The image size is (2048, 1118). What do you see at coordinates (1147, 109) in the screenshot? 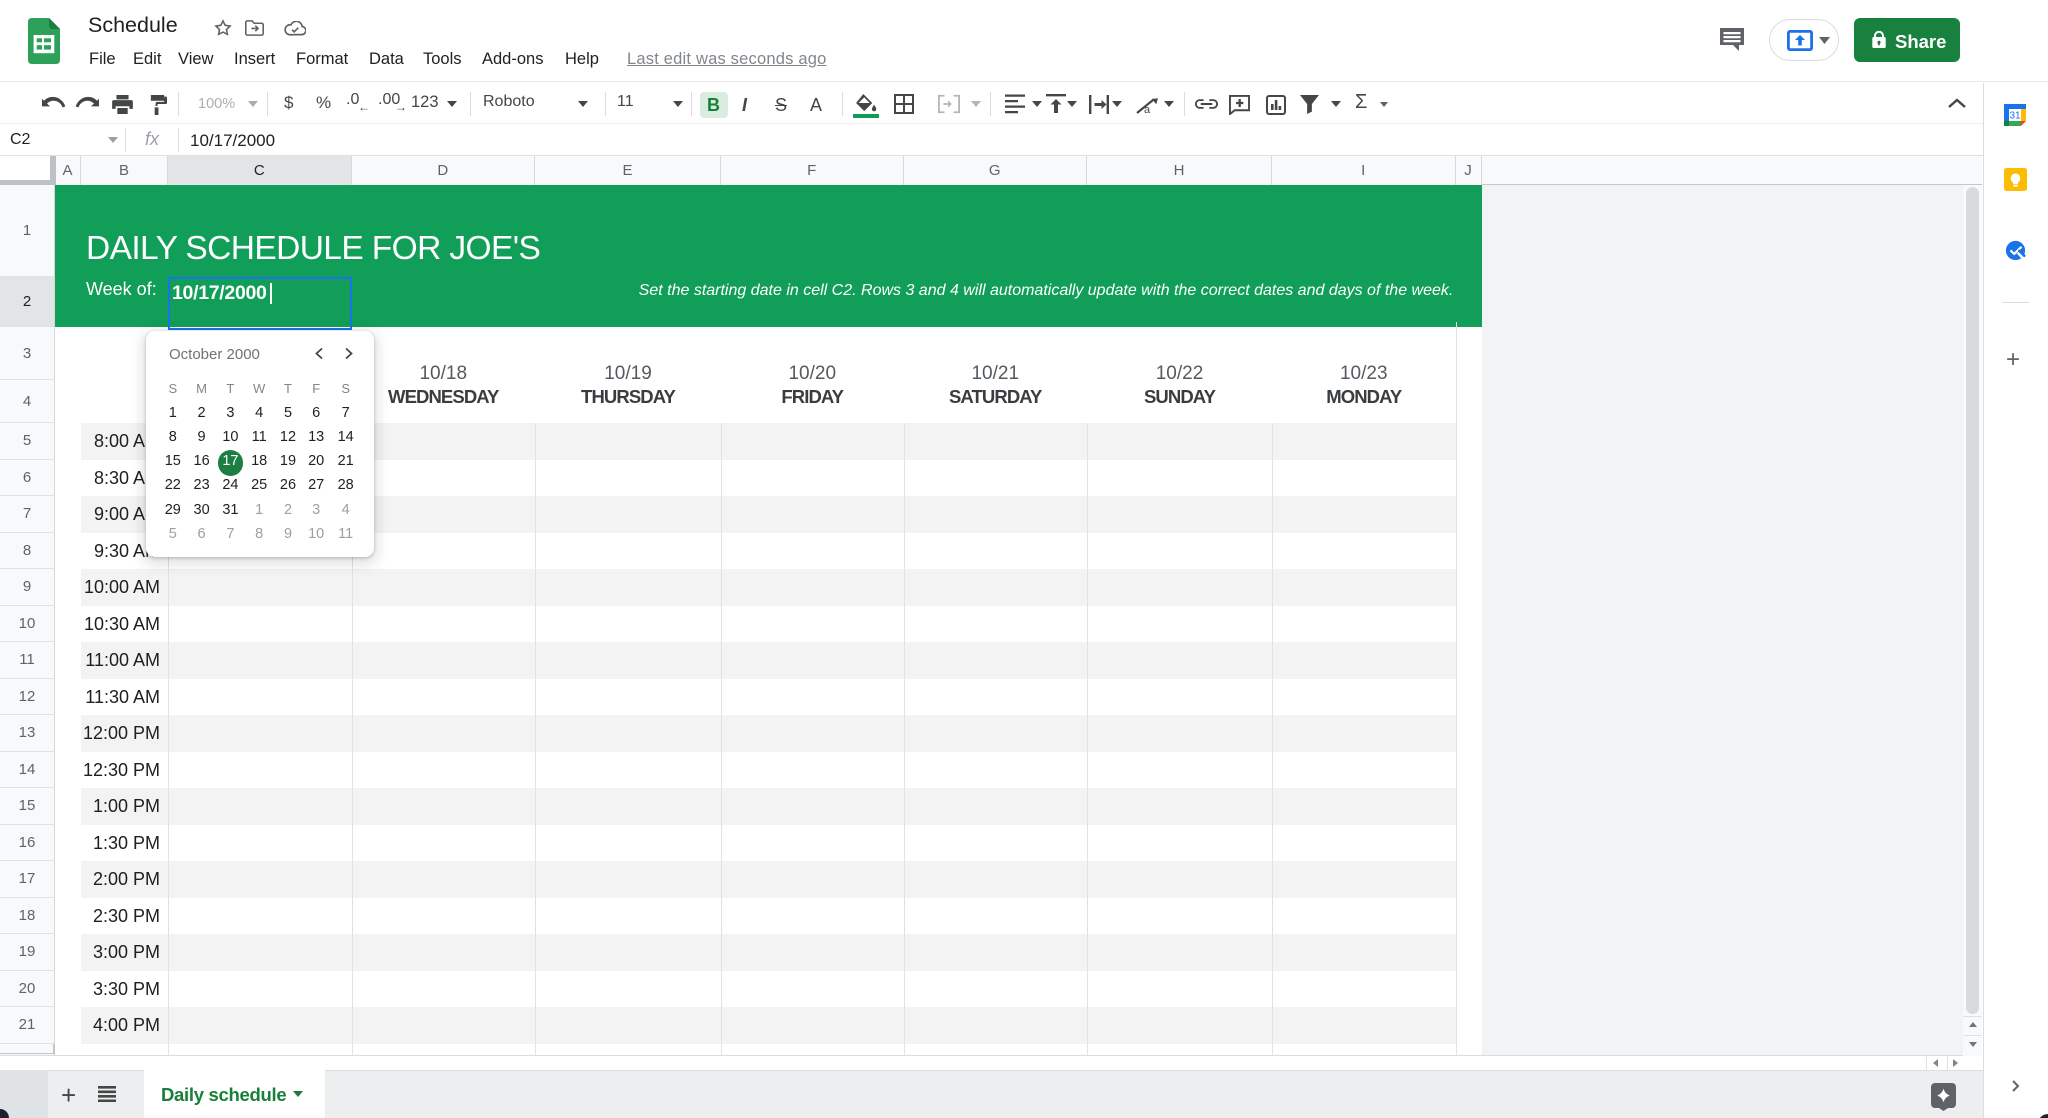
I see `svg-text: a` at bounding box center [1147, 109].